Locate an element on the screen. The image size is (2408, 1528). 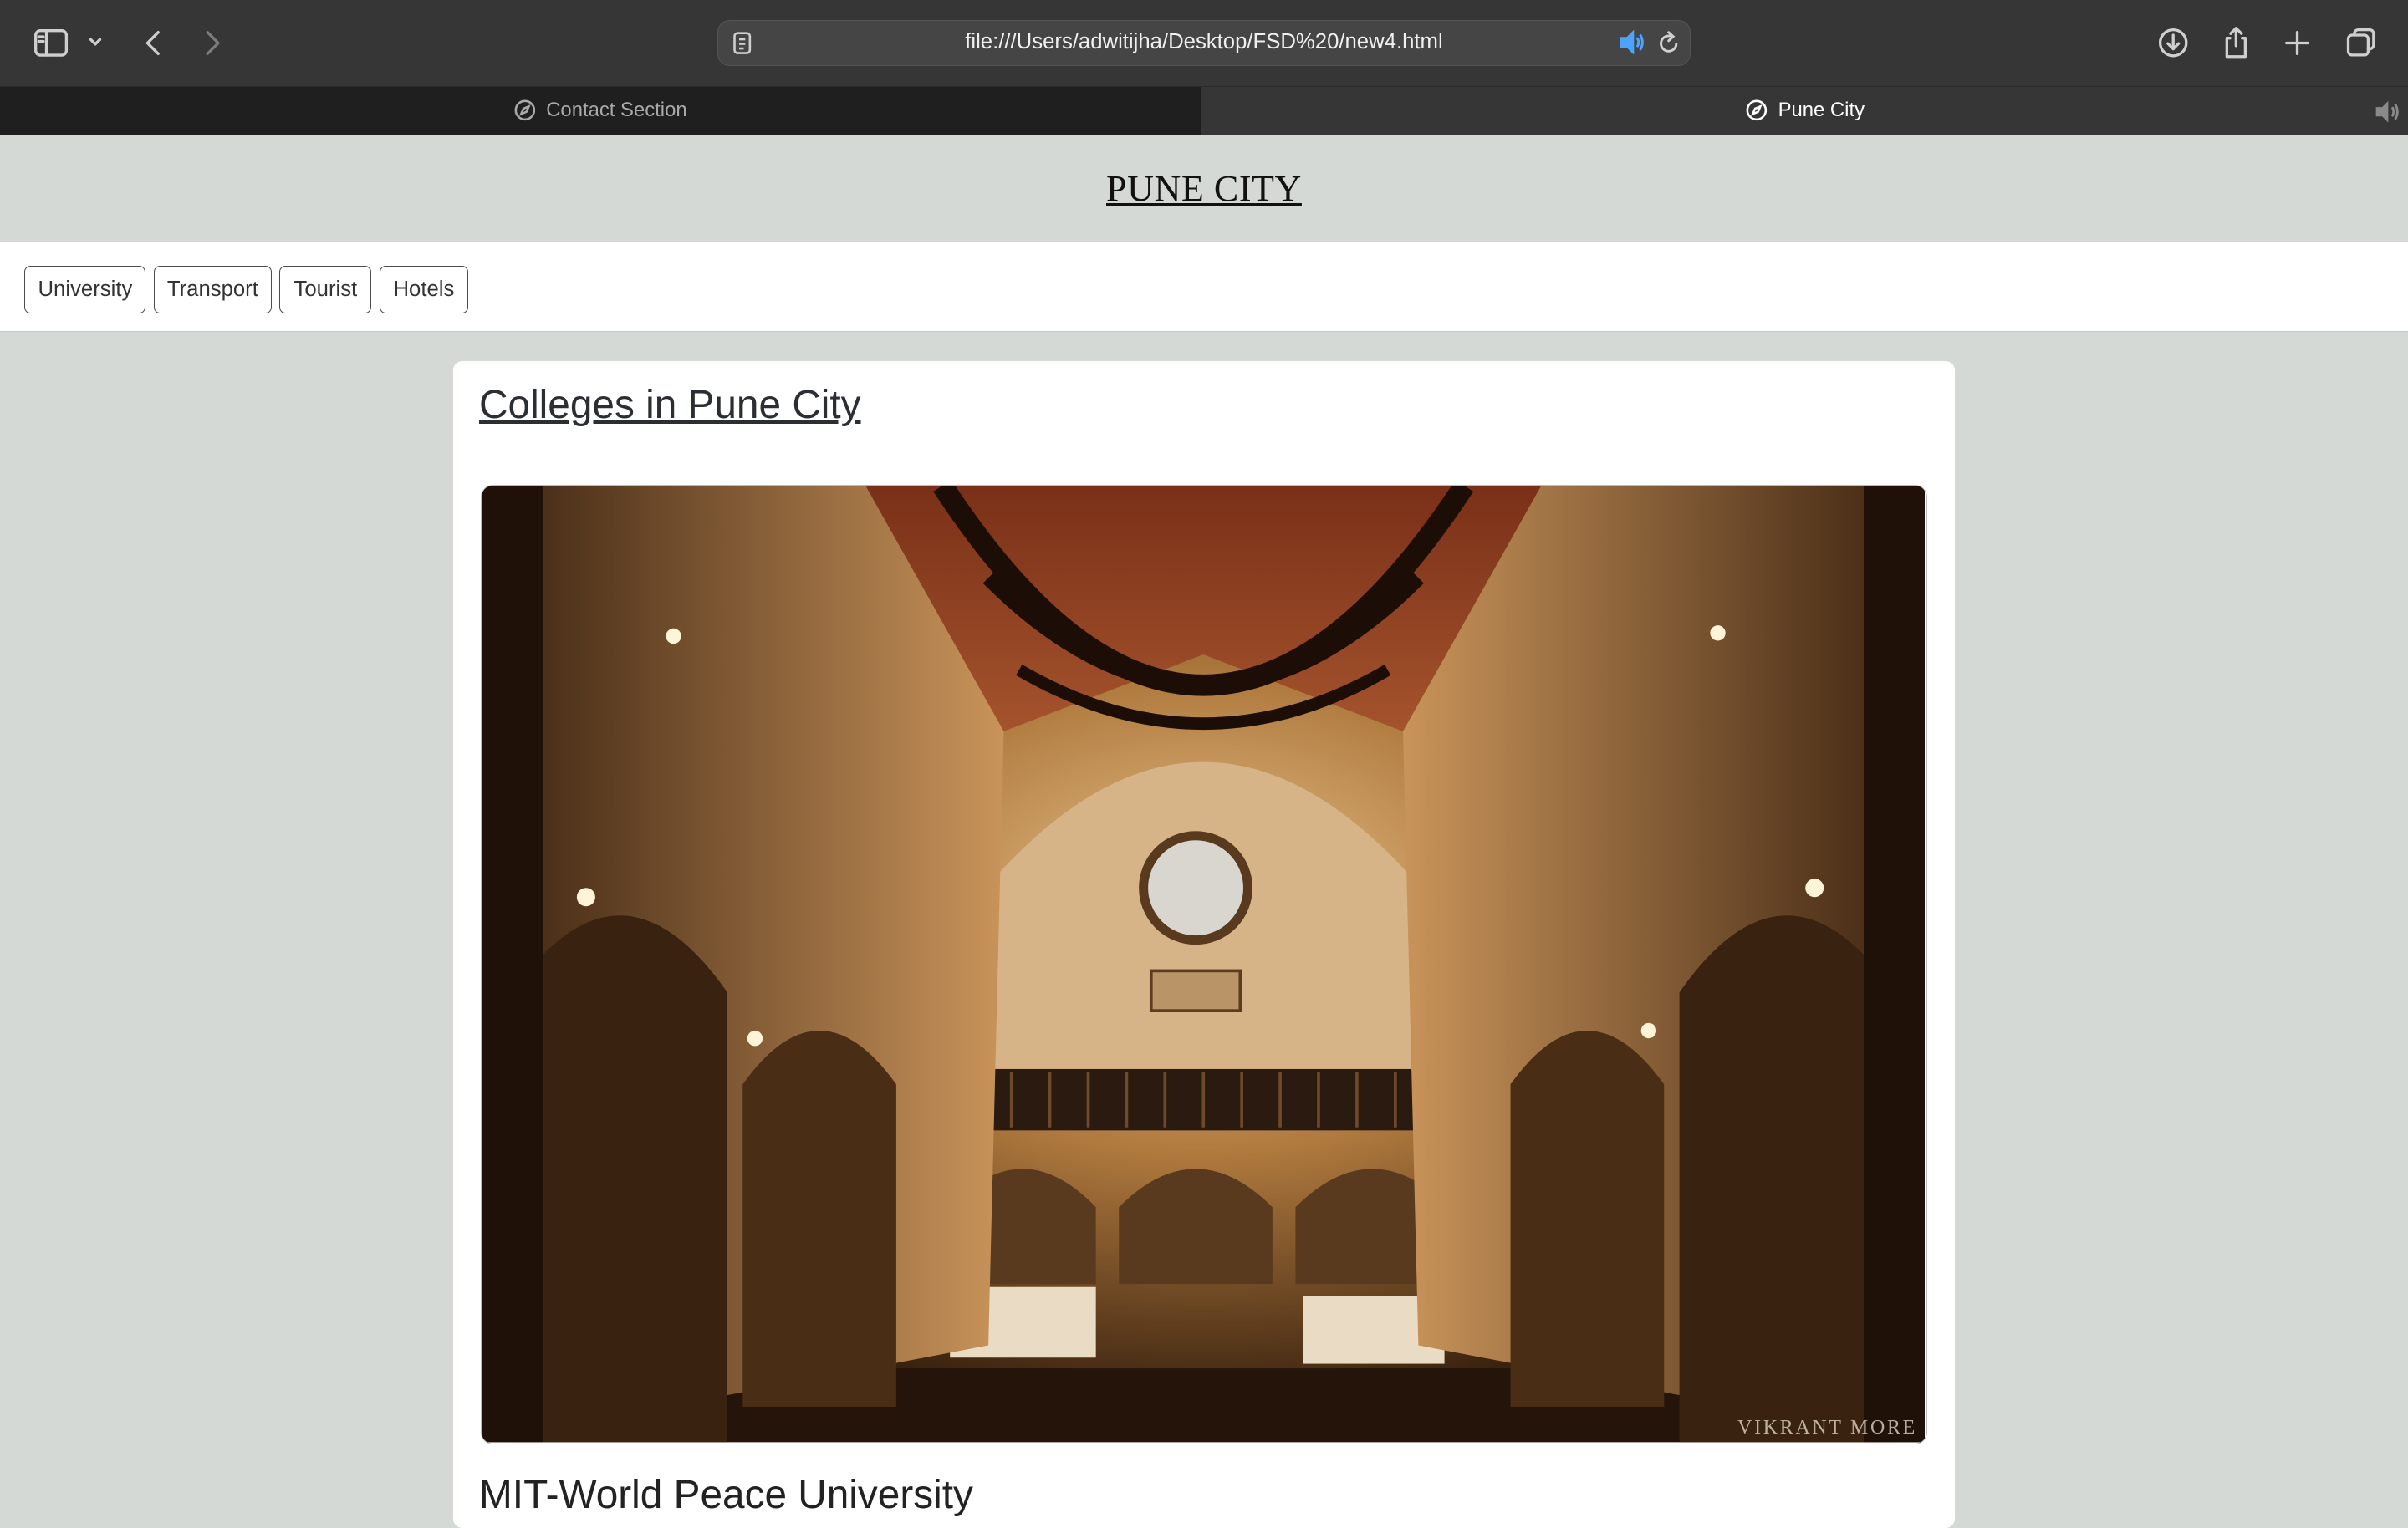
tab-speaker-icon is located at coordinates (2386, 115).